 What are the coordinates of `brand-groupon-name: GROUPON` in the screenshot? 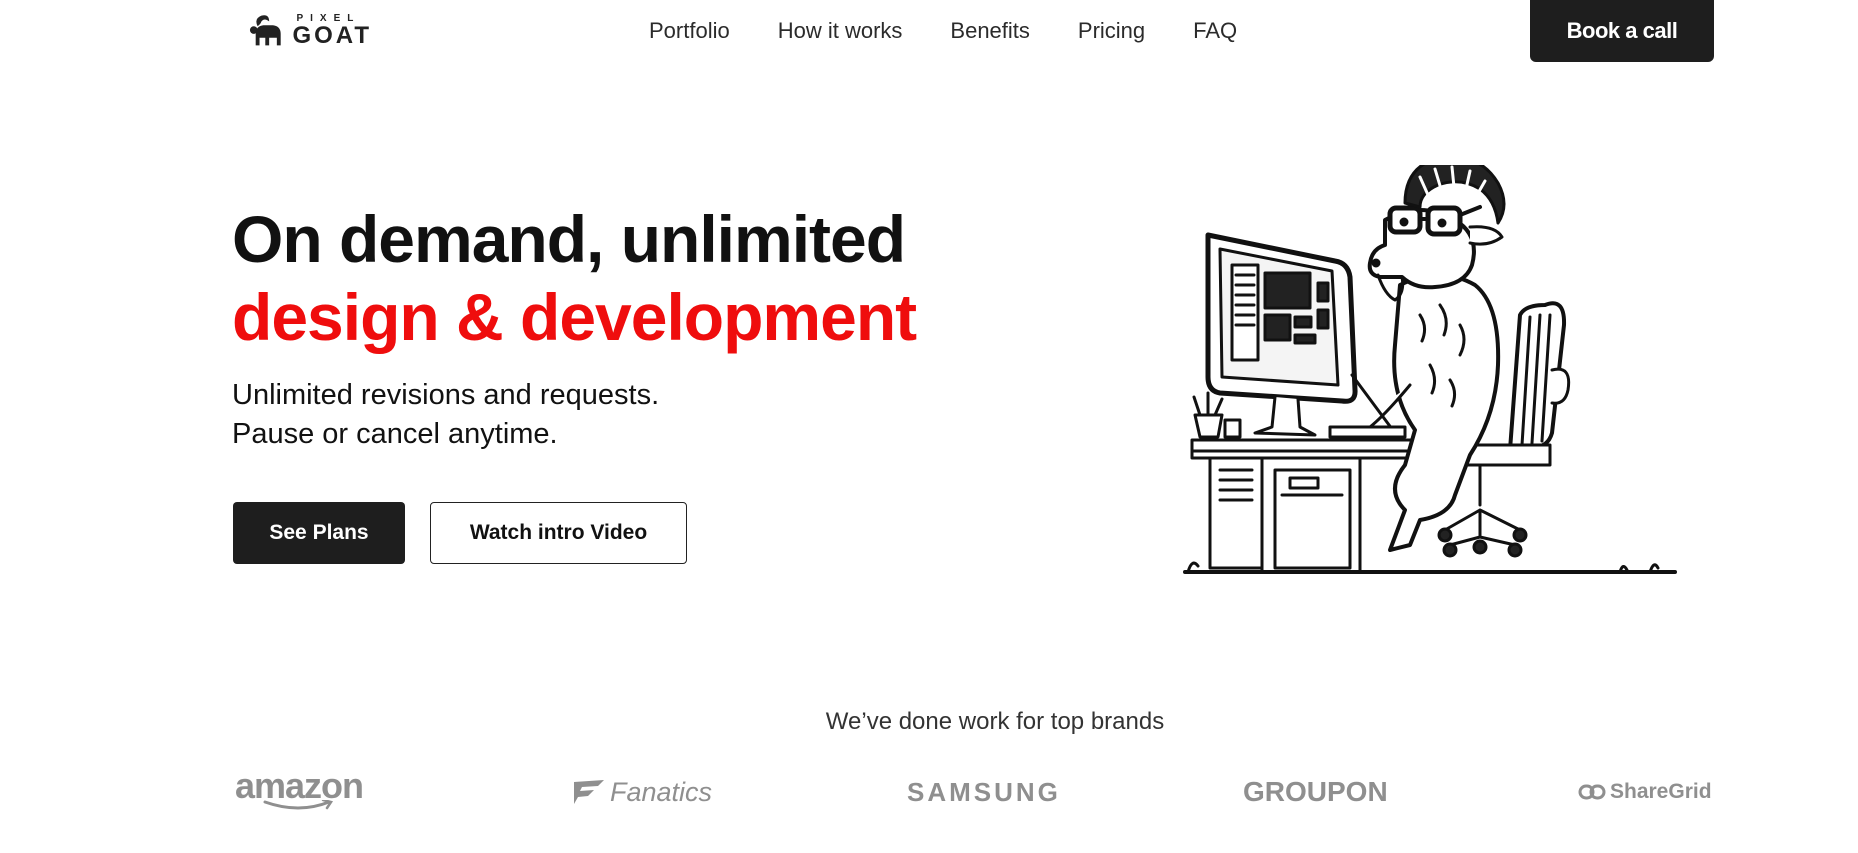 It's located at (1315, 791).